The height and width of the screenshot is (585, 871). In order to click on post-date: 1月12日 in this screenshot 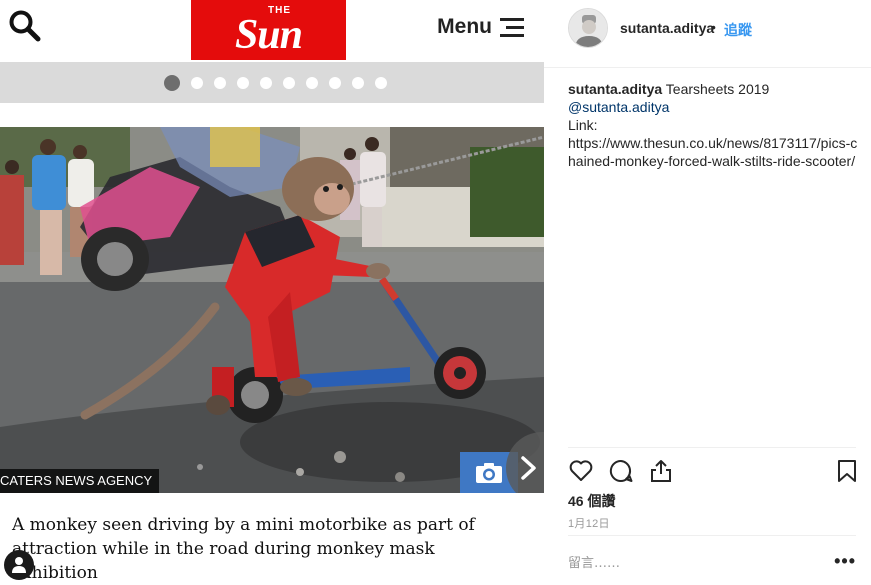, I will do `click(589, 523)`.